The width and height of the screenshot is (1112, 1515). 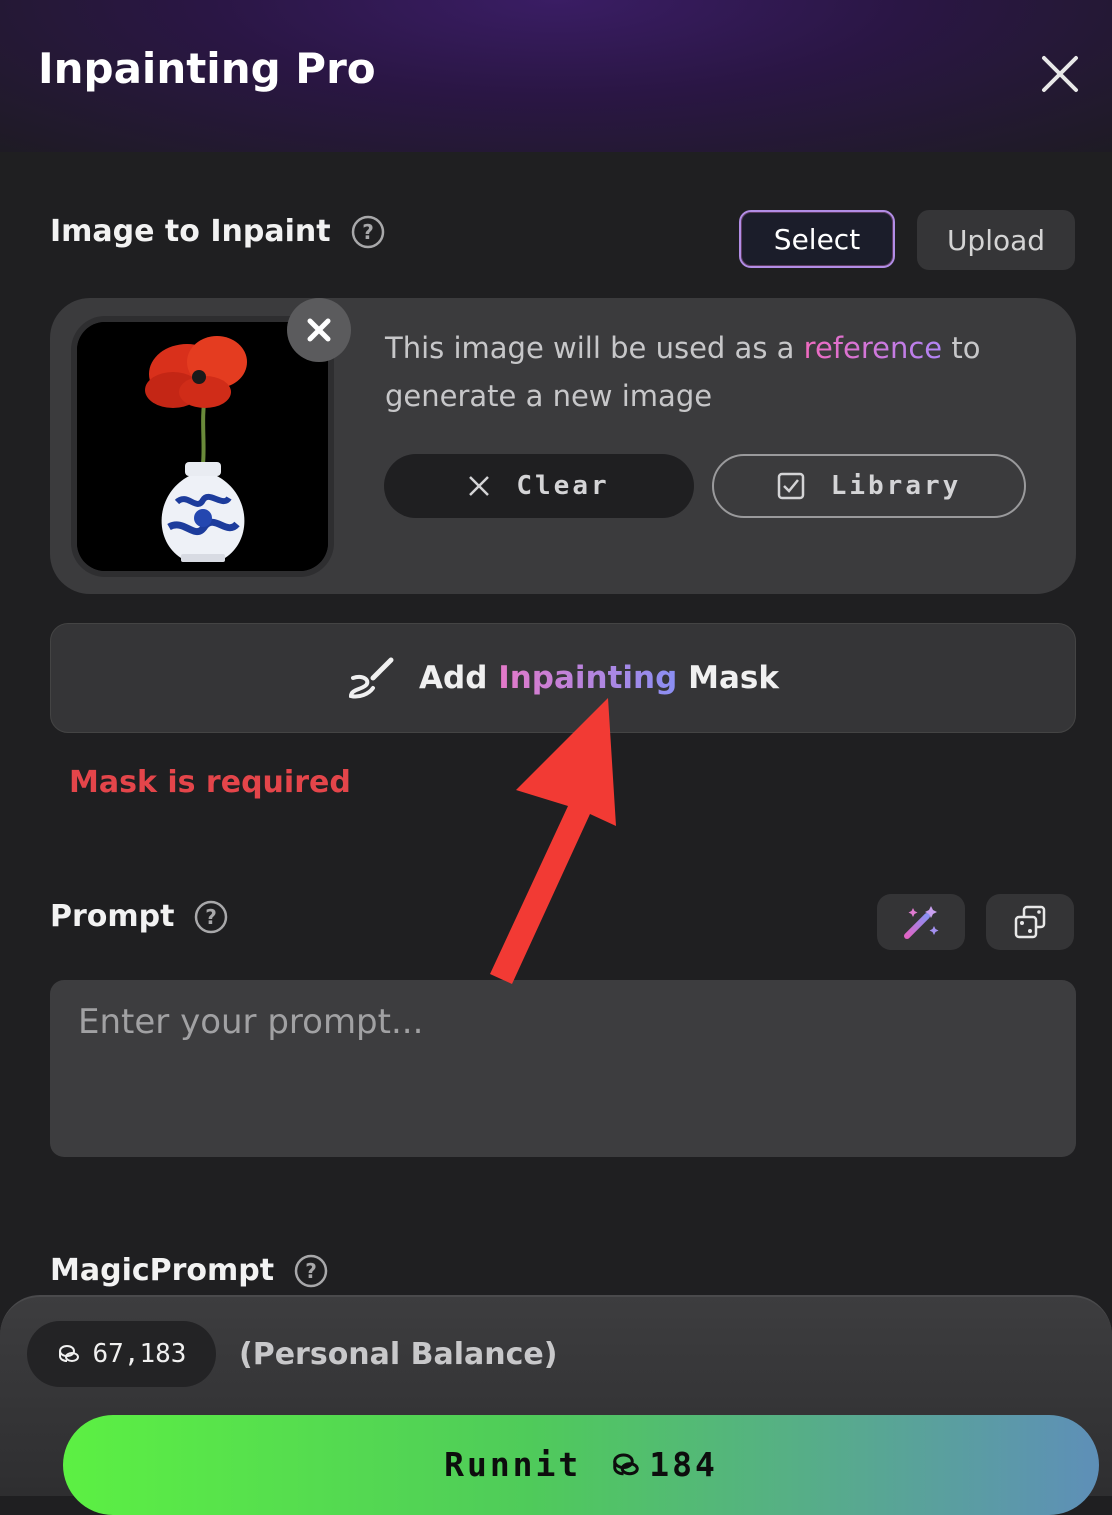 What do you see at coordinates (190, 231) in the screenshot?
I see `image-section-label: Image to Inpaint` at bounding box center [190, 231].